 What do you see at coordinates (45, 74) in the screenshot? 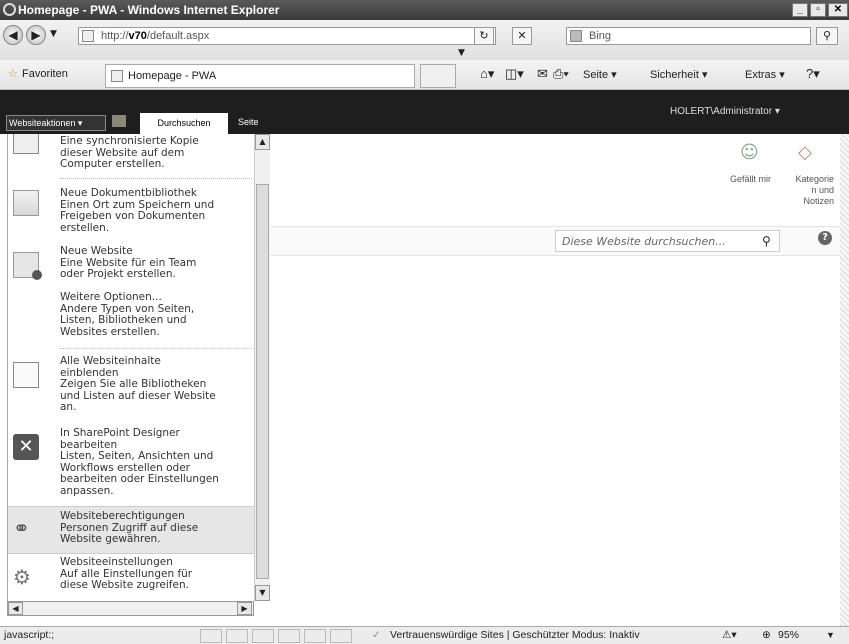
I see `favorites-button: Favoriten` at bounding box center [45, 74].